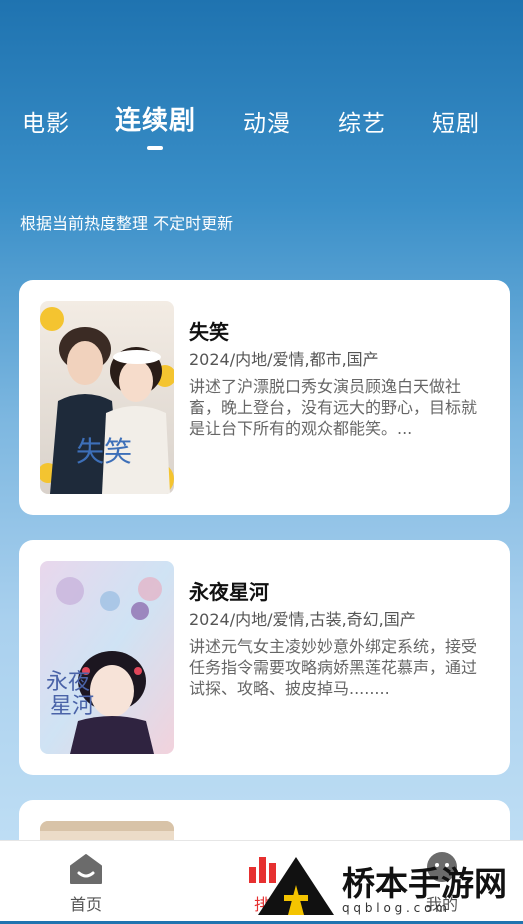  Describe the element at coordinates (456, 121) in the screenshot. I see `tab-short-drama: 短剧` at that location.